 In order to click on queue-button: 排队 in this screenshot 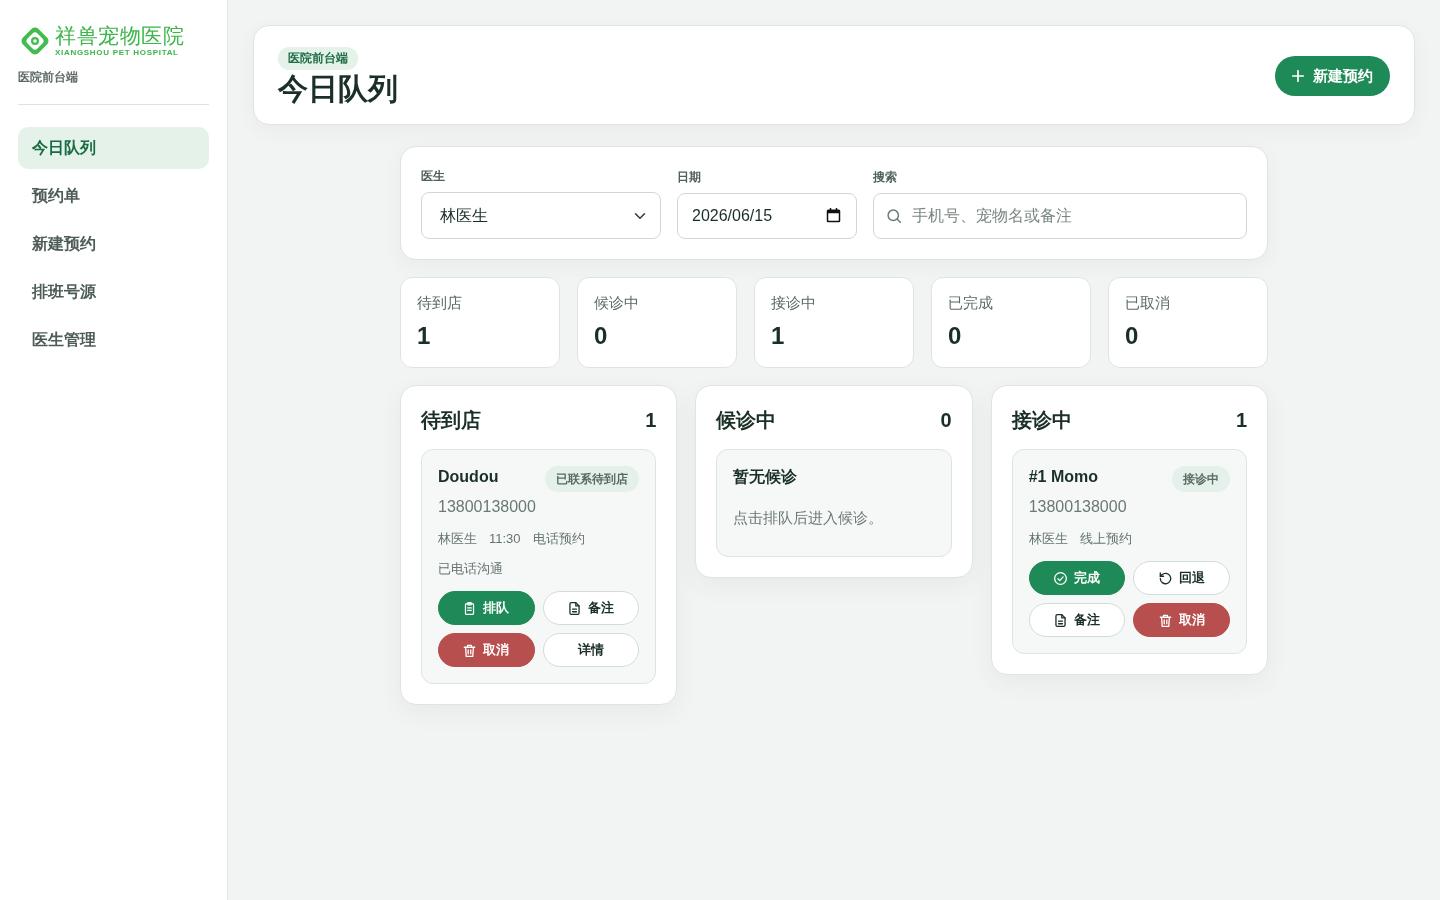, I will do `click(486, 608)`.